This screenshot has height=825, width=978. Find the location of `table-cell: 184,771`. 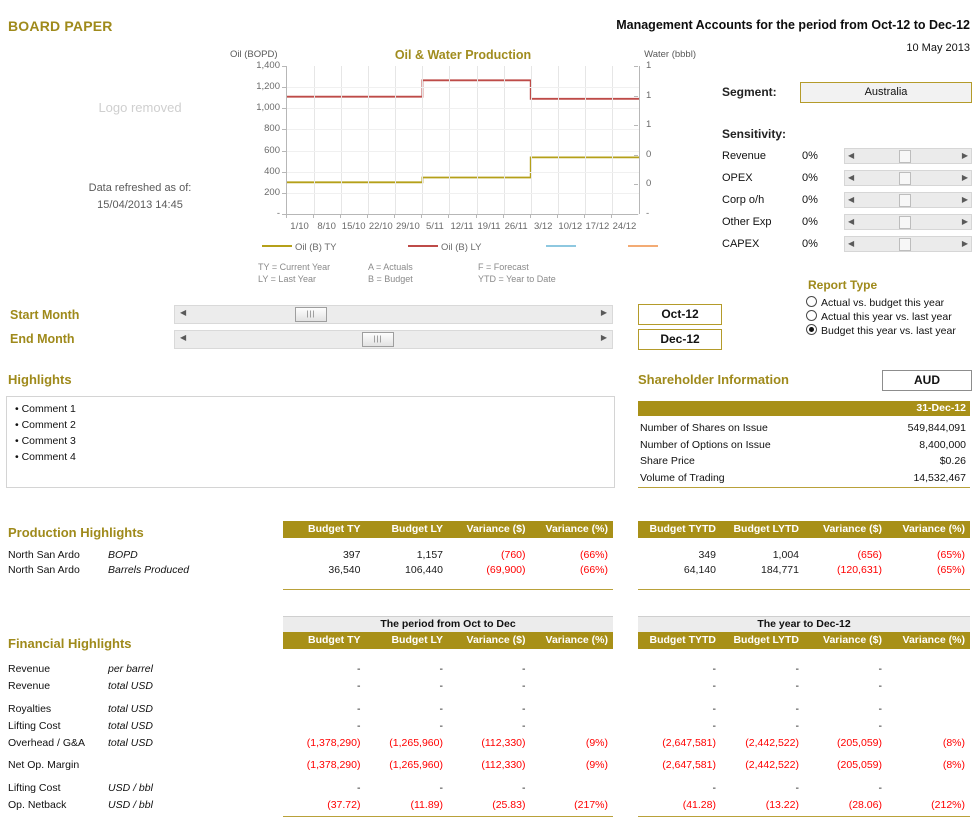

table-cell: 184,771 is located at coordinates (780, 569).